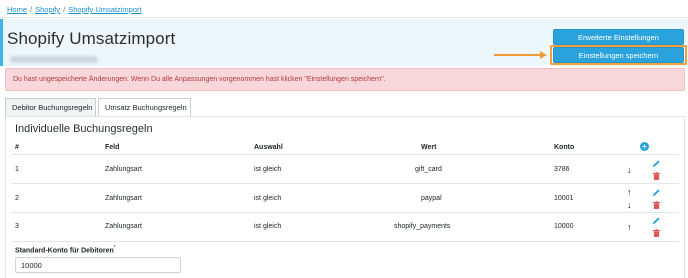 Image resolution: width=688 pixels, height=278 pixels. What do you see at coordinates (543, 55) in the screenshot?
I see `annotation-arrow-head` at bounding box center [543, 55].